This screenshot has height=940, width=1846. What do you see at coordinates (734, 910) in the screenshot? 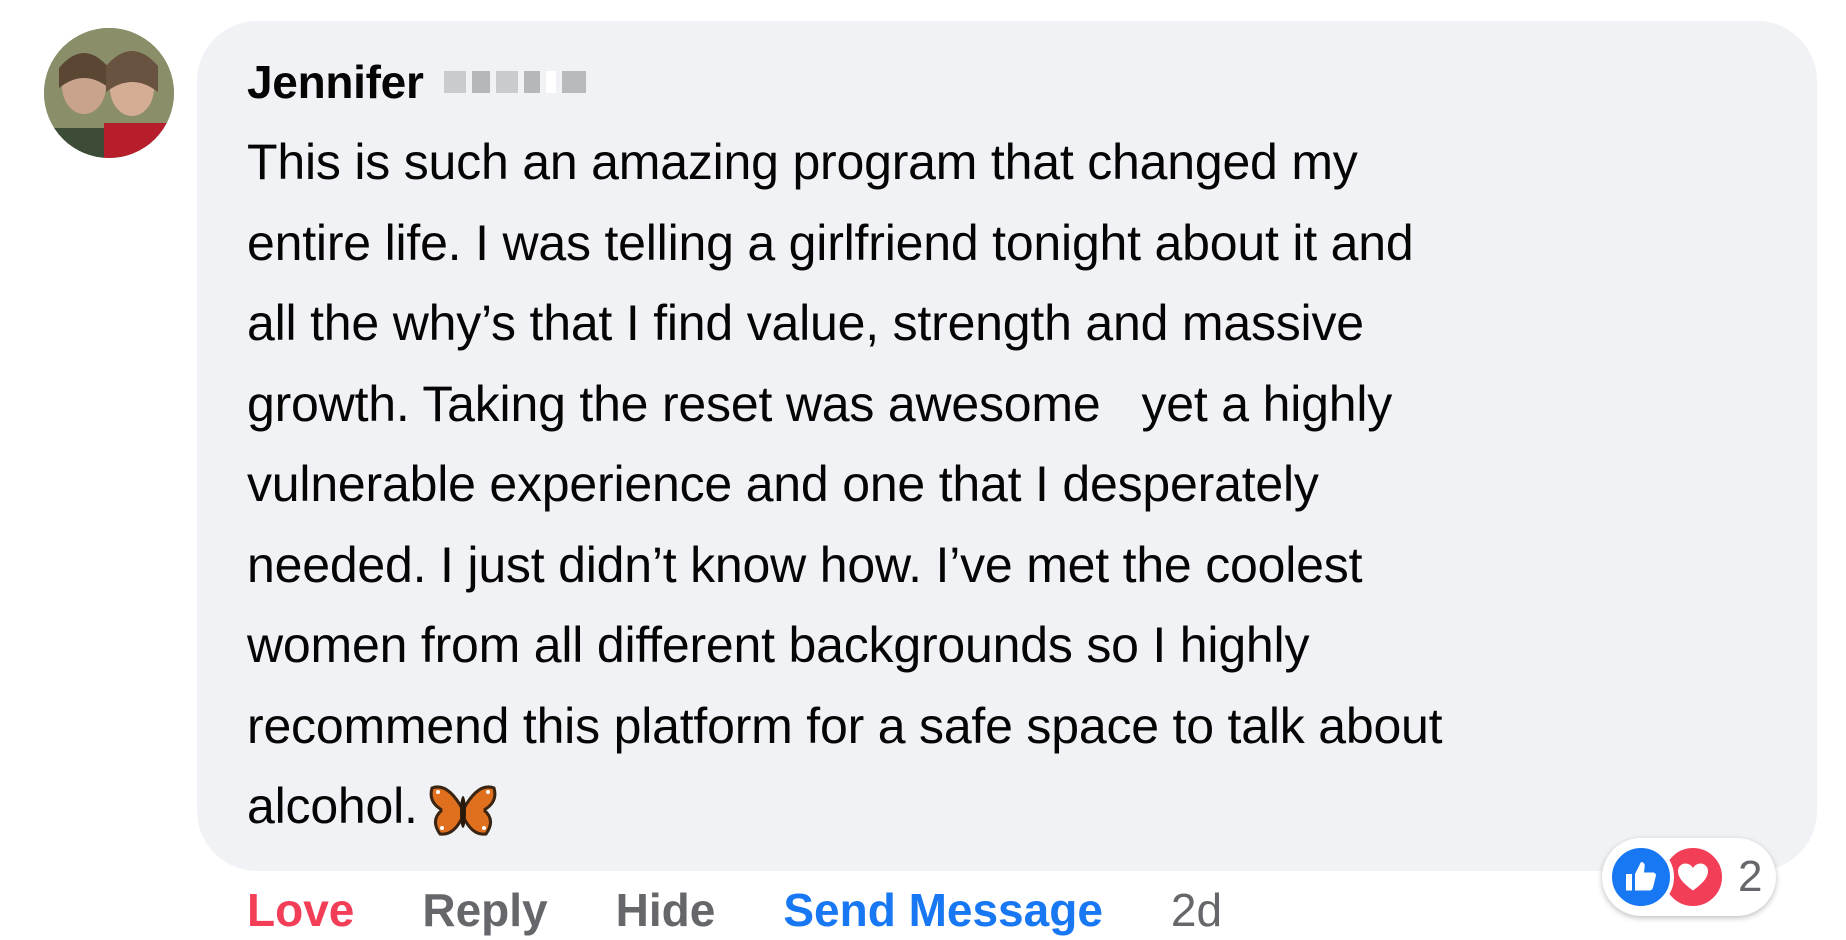
I see `comment-actions: Love Reply Hide Send Message 2d` at bounding box center [734, 910].